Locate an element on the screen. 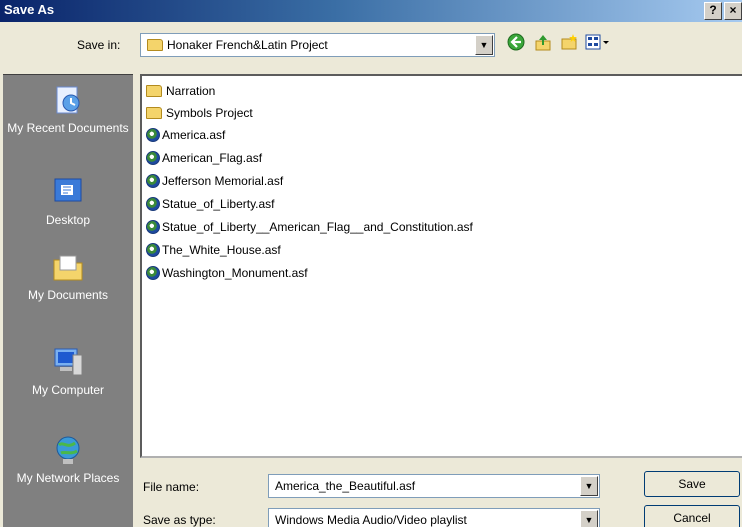 This screenshot has width=742, height=527. file-name-value: America_the_Beautiful.asf is located at coordinates (345, 486).